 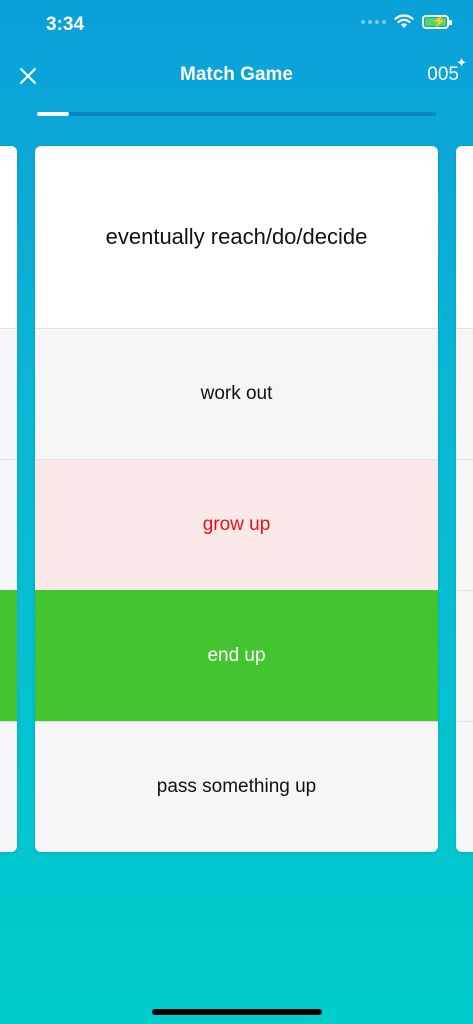 I want to click on previous-card, so click(x=8, y=499).